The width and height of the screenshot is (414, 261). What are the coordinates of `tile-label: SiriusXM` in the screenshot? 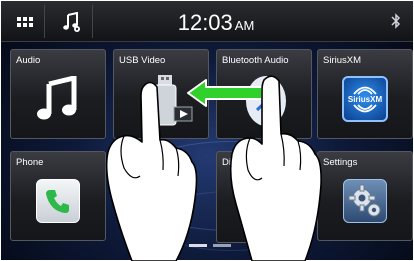 It's located at (342, 60).